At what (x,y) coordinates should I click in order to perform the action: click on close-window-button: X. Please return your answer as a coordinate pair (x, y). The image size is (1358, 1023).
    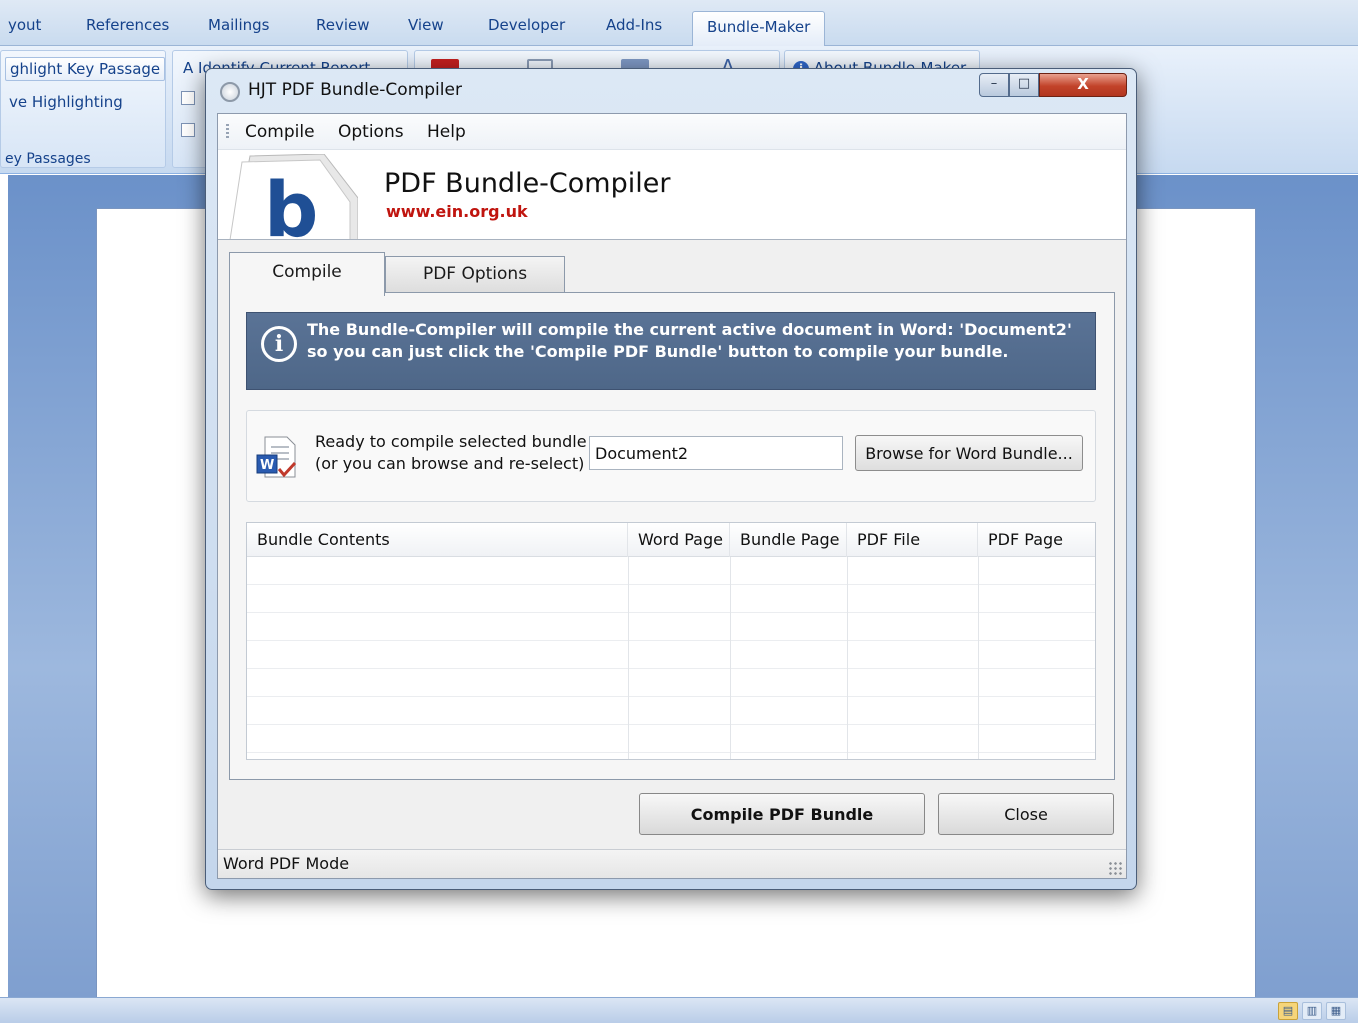
    Looking at the image, I should click on (1083, 85).